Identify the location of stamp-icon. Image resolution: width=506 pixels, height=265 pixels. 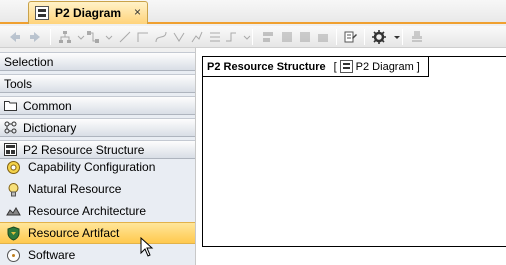
(417, 37).